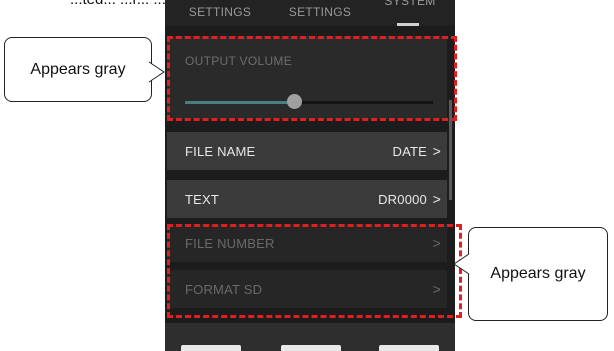  I want to click on active-tab-indicator, so click(408, 24).